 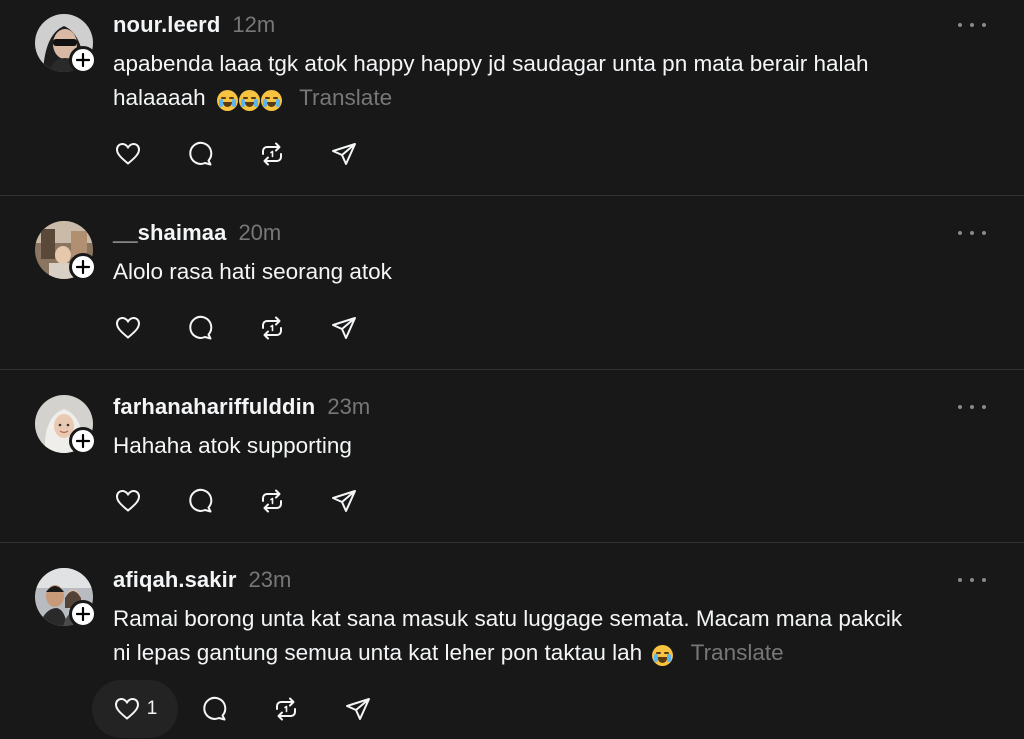 I want to click on post-header: __shaimaa 20m, so click(x=197, y=233).